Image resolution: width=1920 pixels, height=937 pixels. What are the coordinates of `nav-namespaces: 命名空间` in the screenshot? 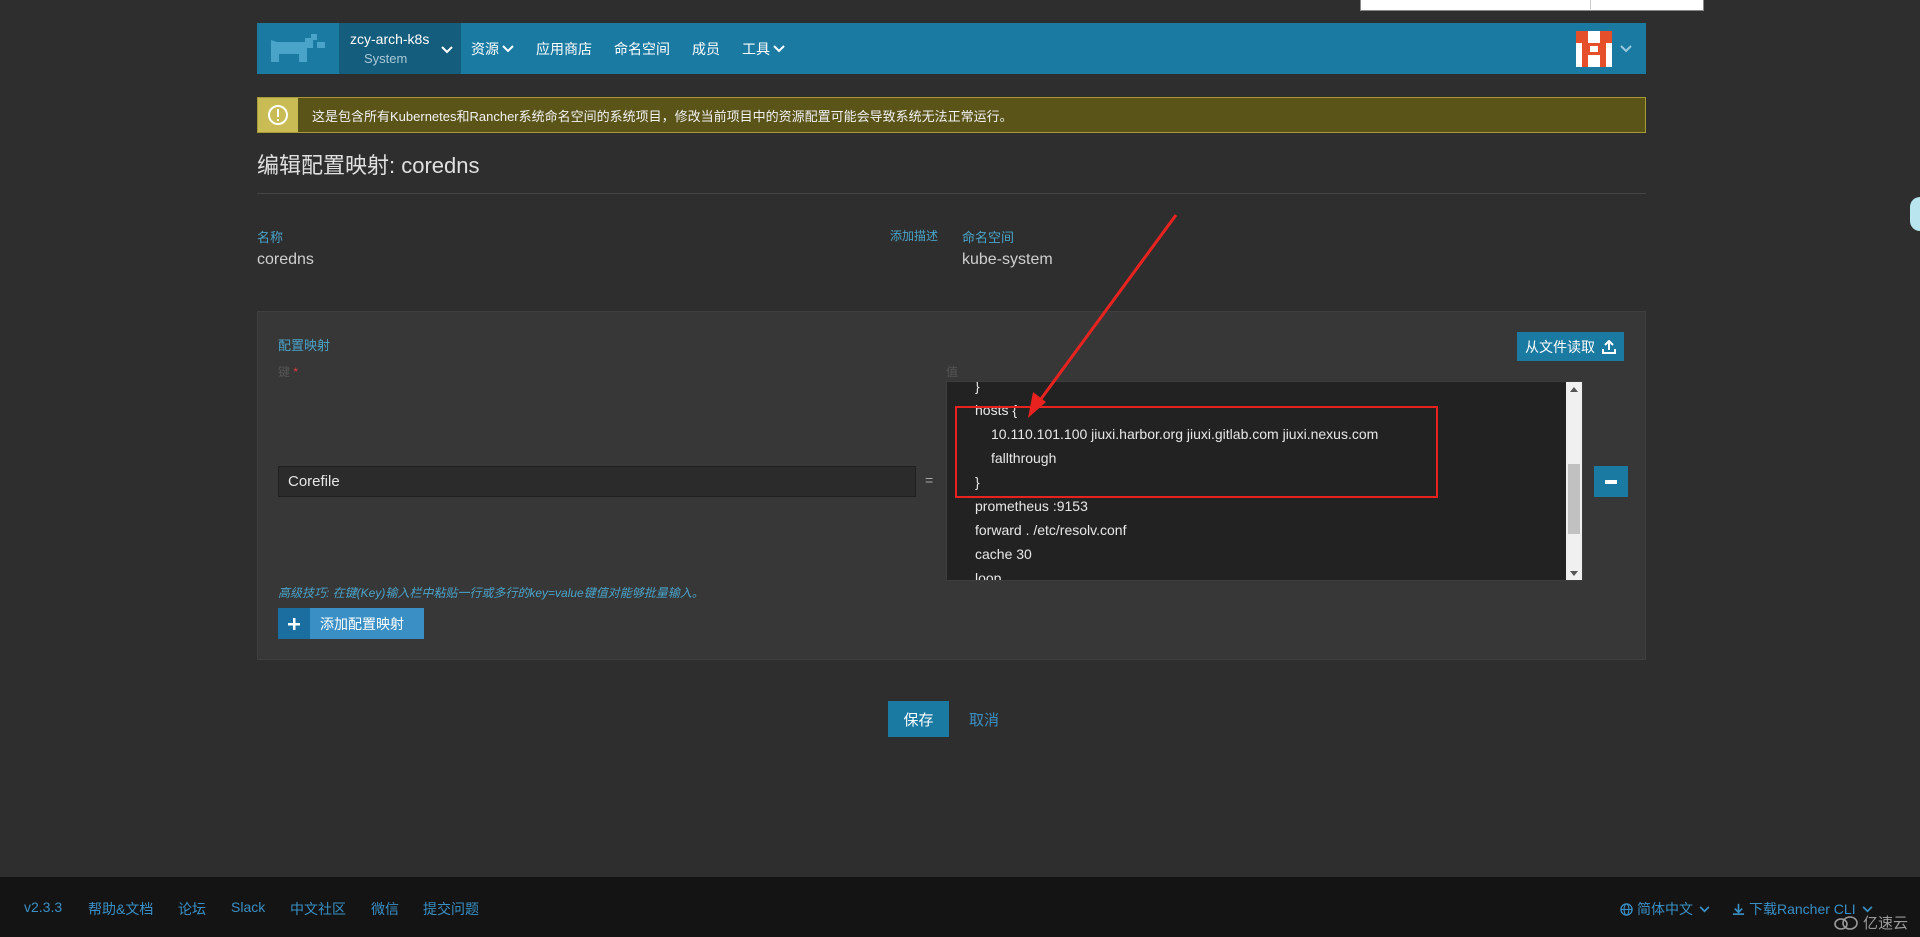 It's located at (642, 49).